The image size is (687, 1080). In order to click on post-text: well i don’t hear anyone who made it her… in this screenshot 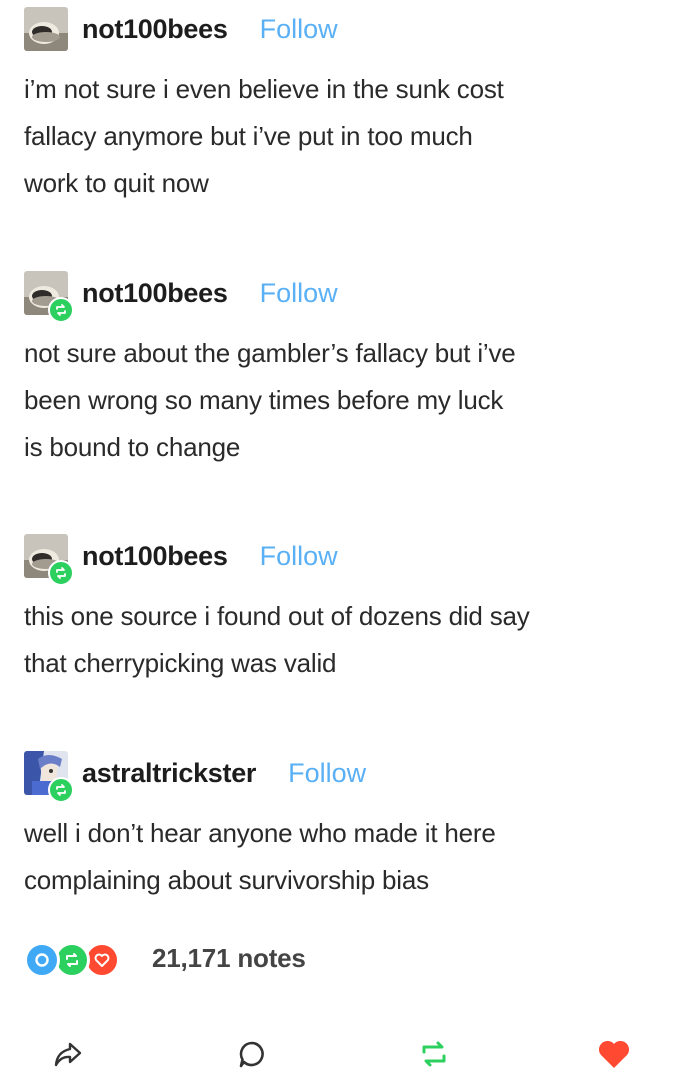, I will do `click(260, 856)`.